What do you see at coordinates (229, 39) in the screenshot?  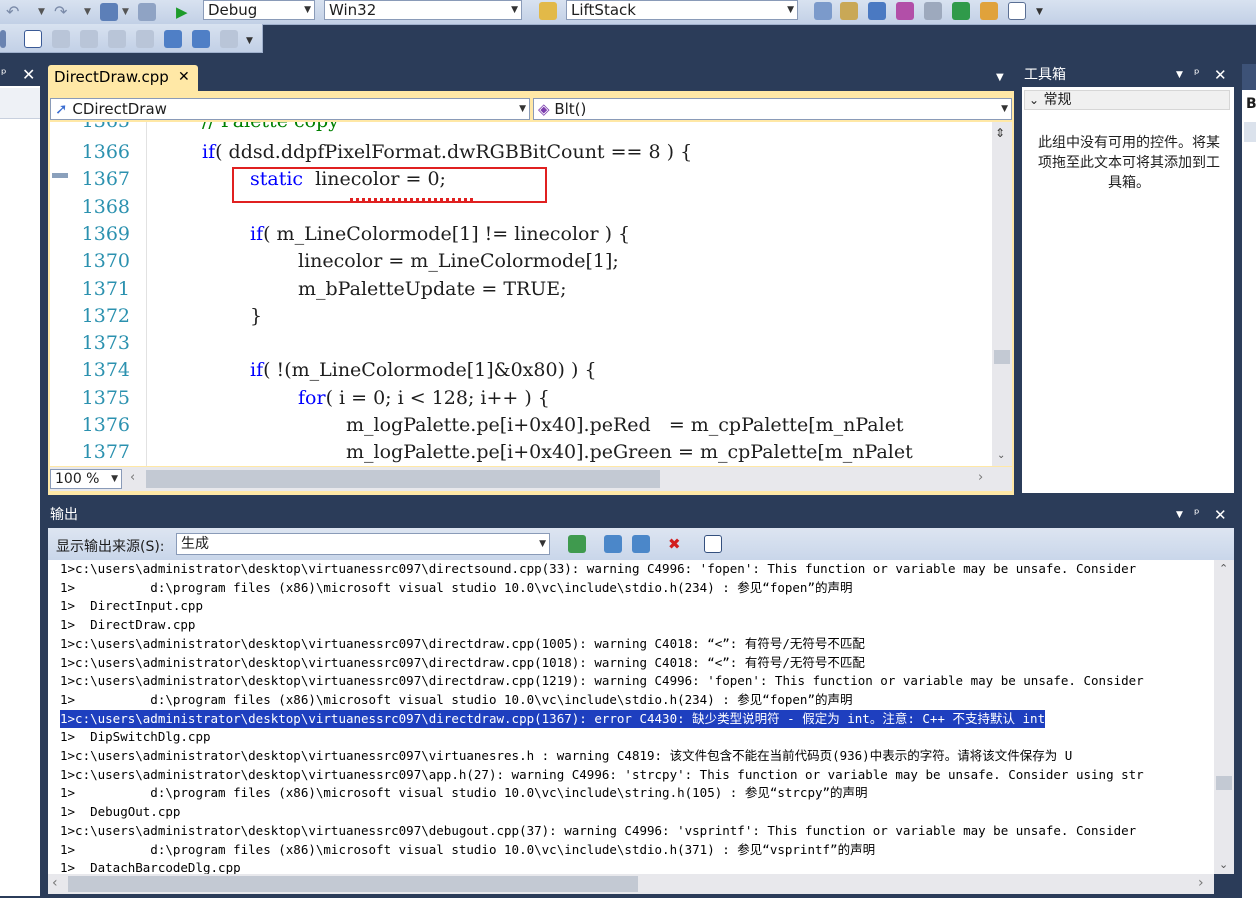 I see `uncomment-icon` at bounding box center [229, 39].